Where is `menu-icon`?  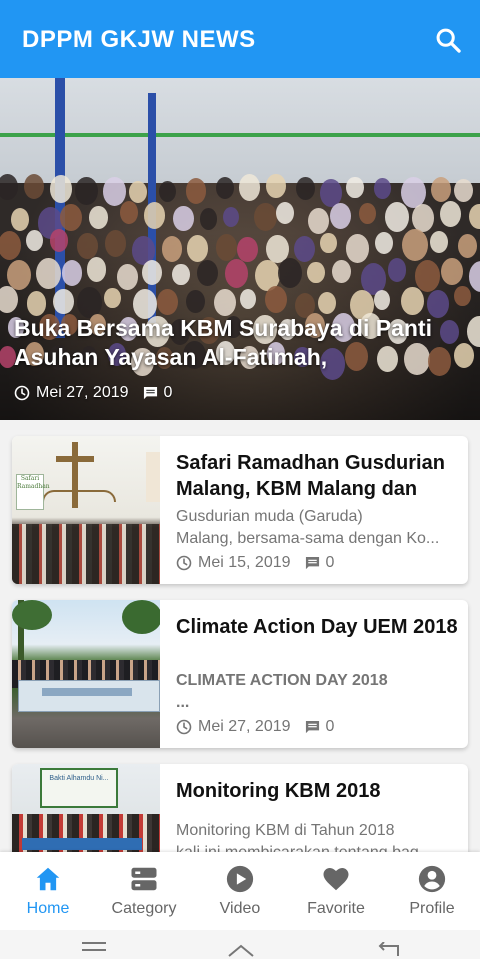
menu-icon is located at coordinates (94, 950).